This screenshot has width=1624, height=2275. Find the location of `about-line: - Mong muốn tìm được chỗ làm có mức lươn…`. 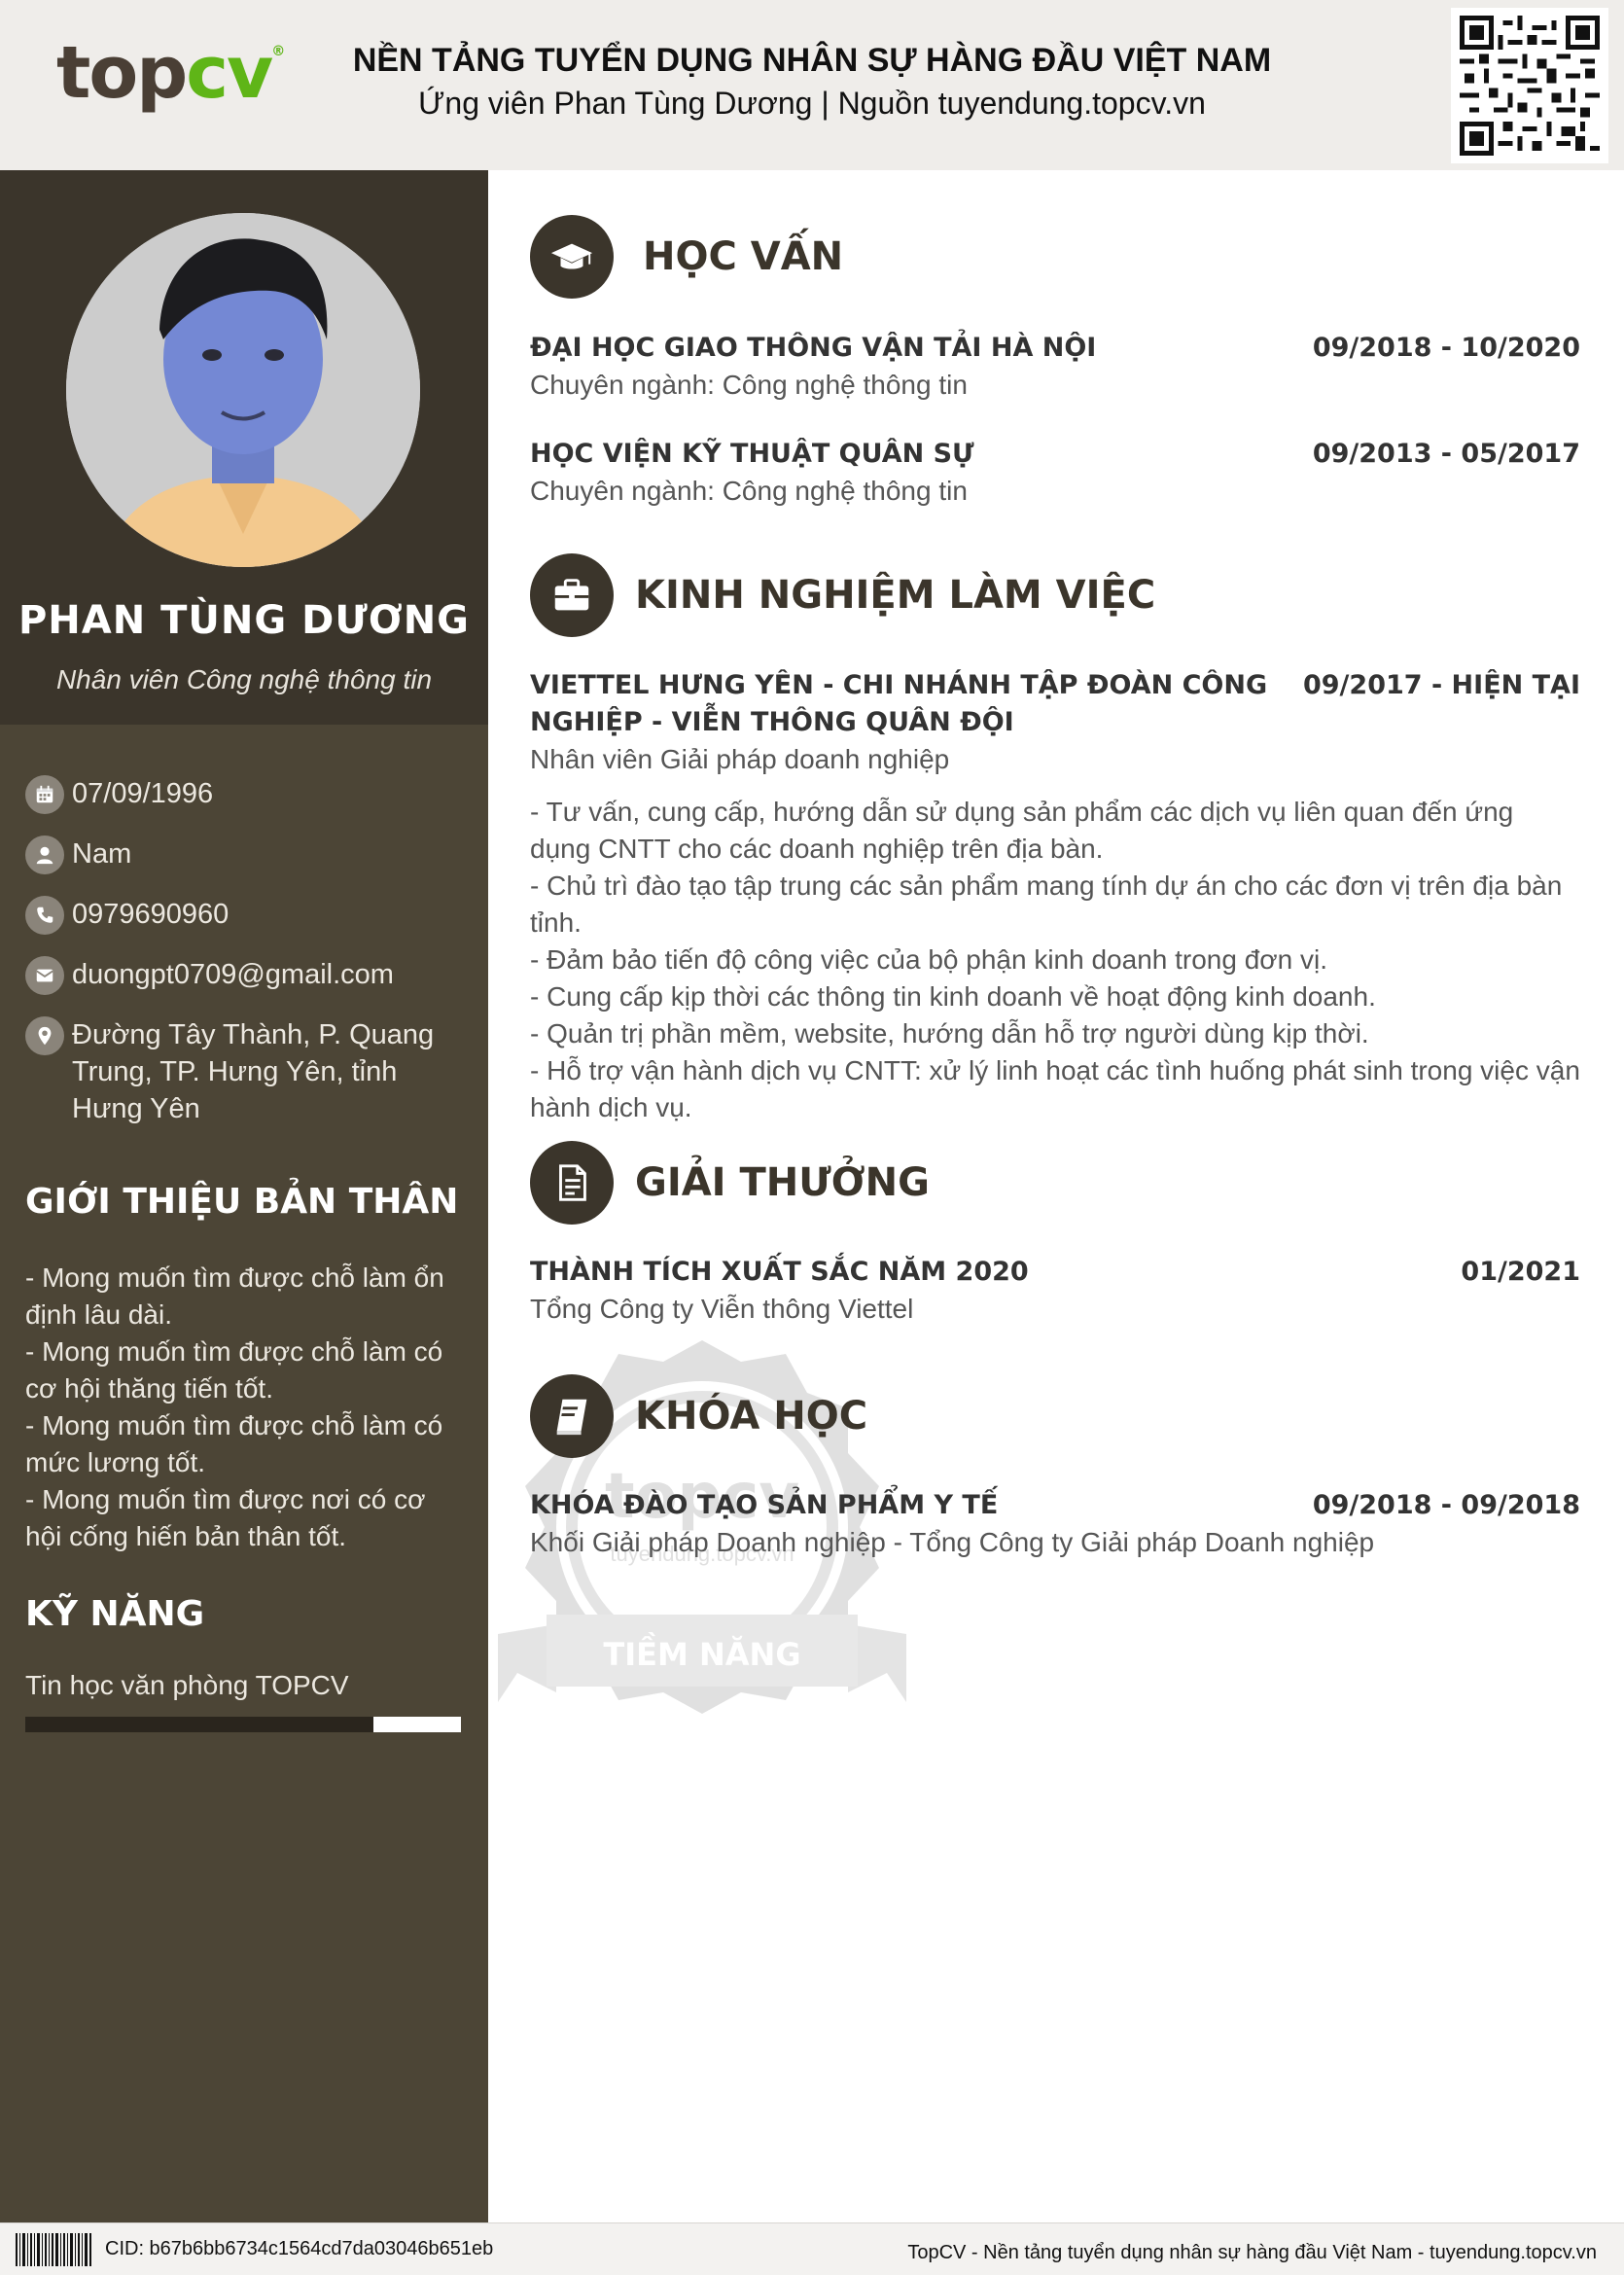

about-line: - Mong muốn tìm được chỗ làm có mức lươn… is located at coordinates (234, 1443).